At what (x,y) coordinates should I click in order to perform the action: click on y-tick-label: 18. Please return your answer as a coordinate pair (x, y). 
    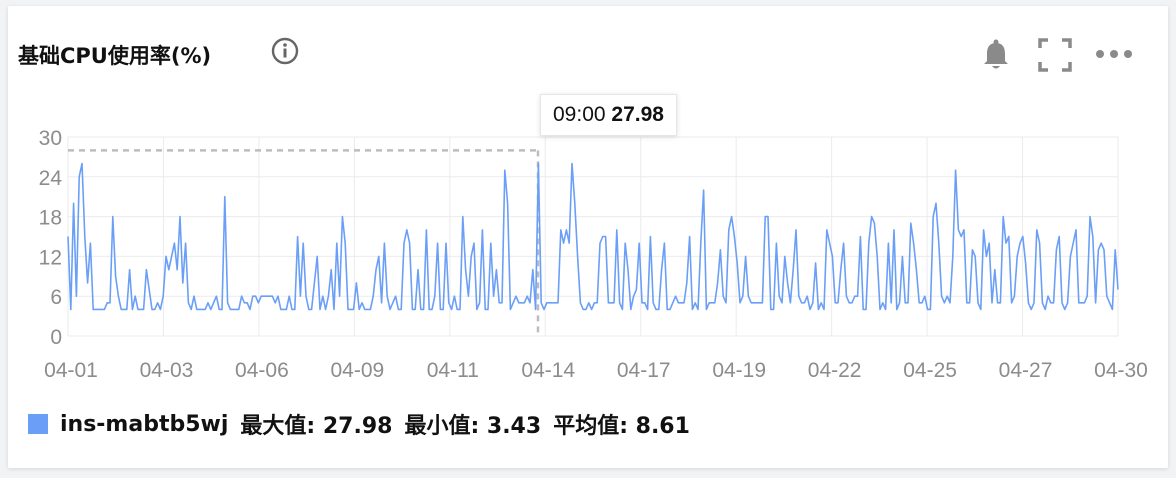
    Looking at the image, I should click on (50, 218).